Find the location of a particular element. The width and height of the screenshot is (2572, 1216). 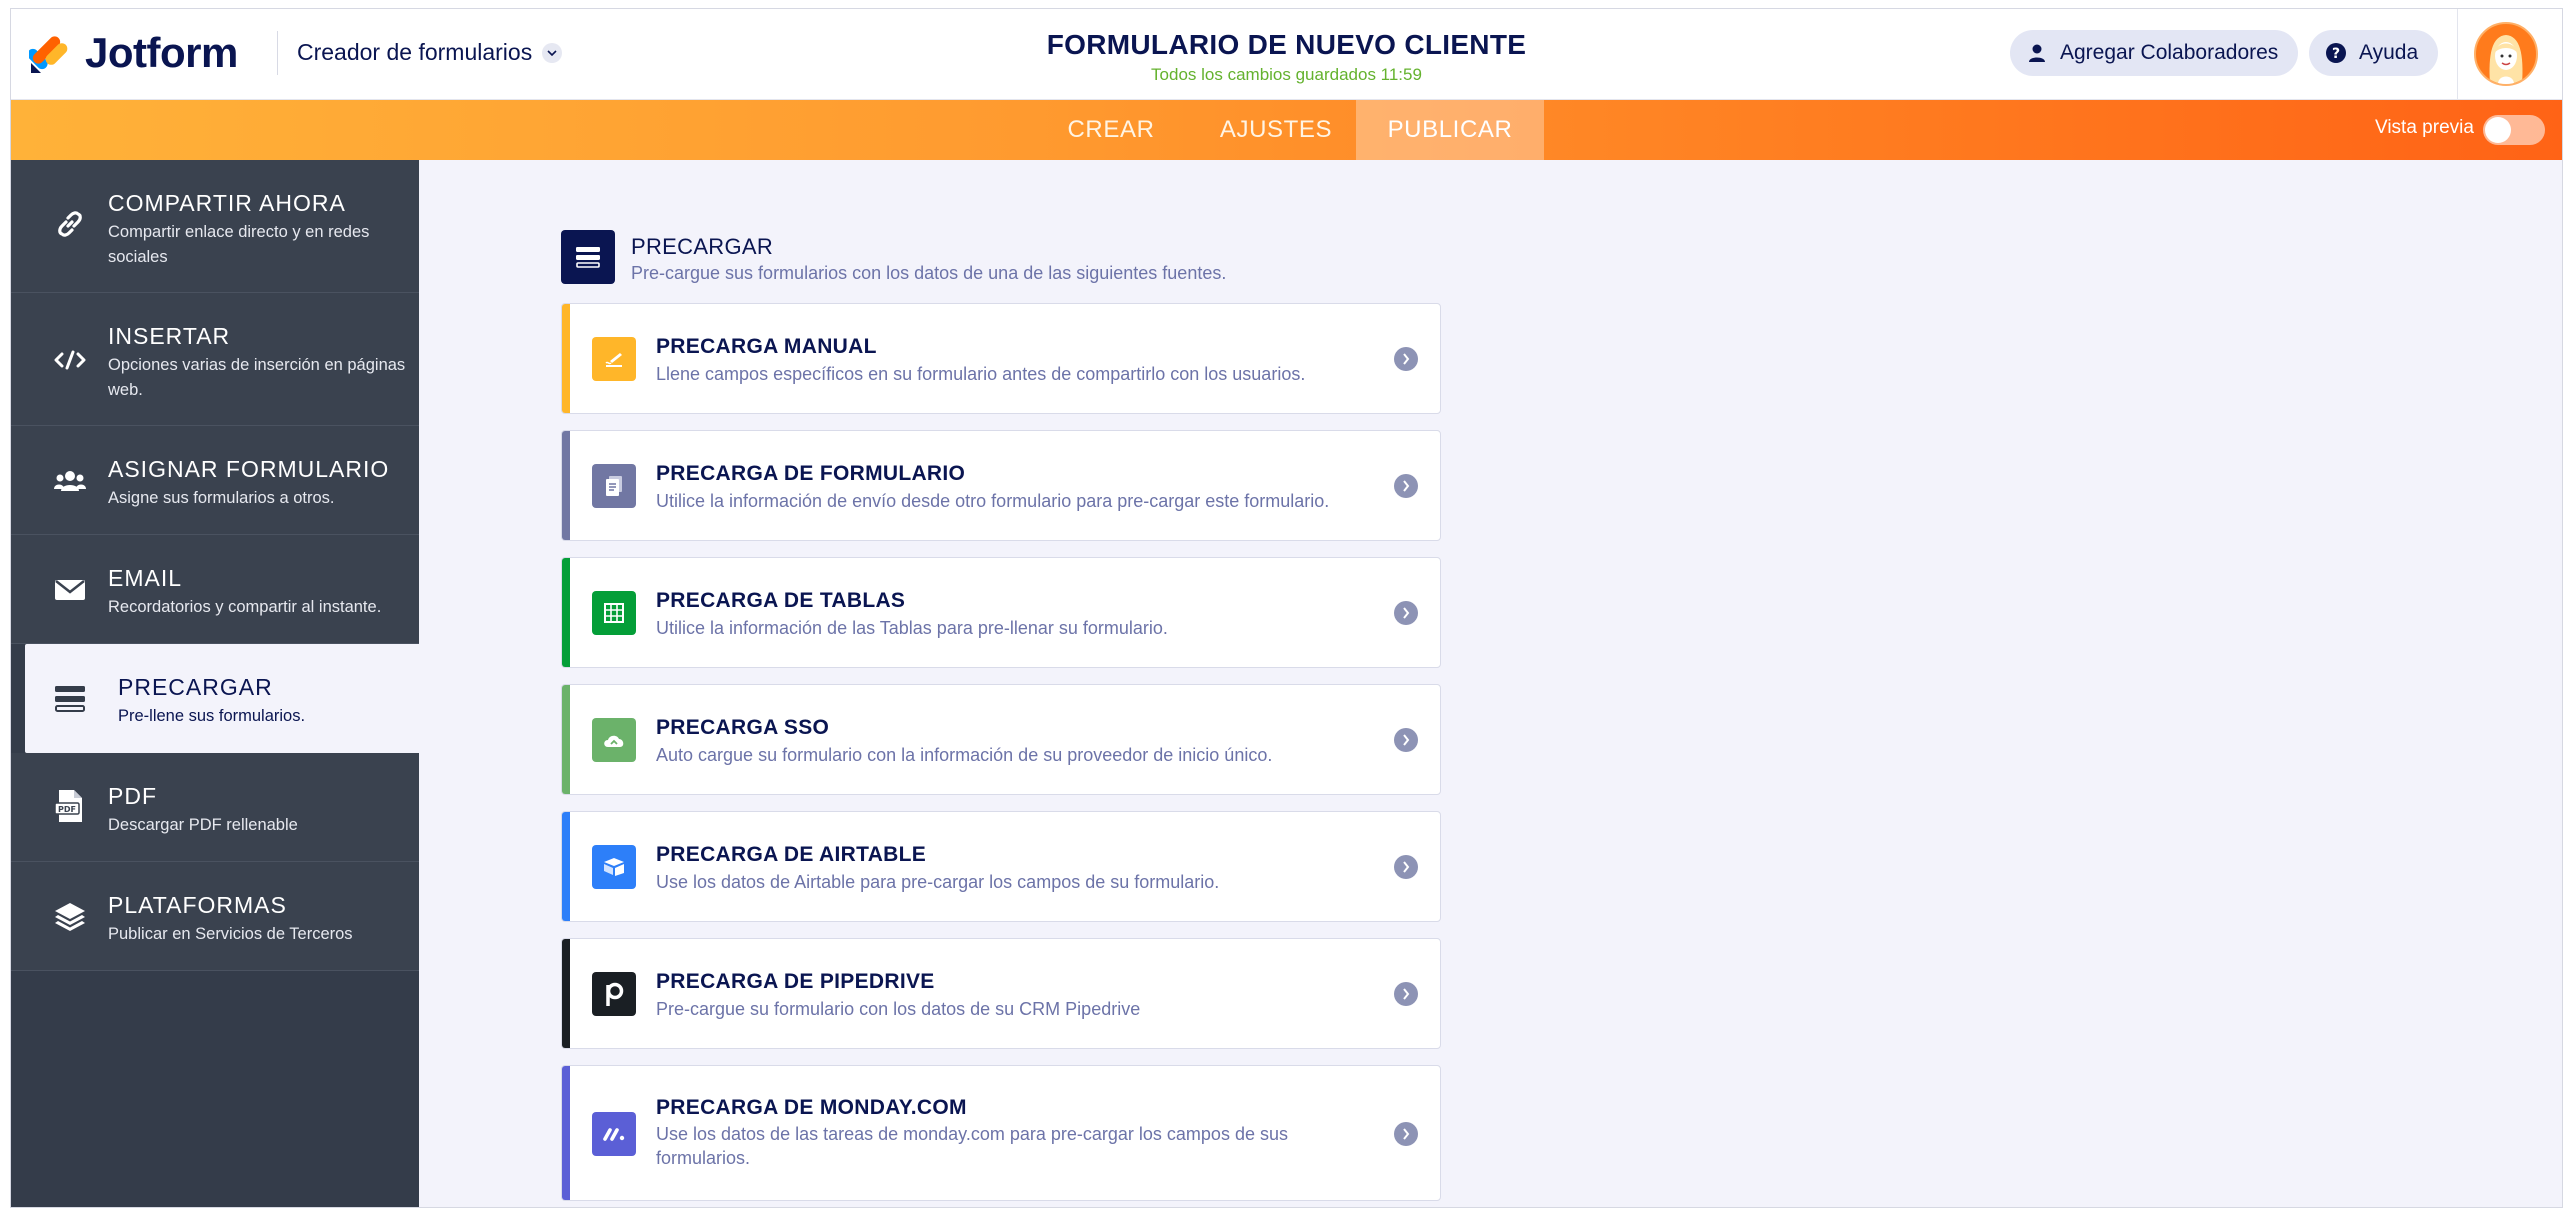

table-icon is located at coordinates (614, 613).